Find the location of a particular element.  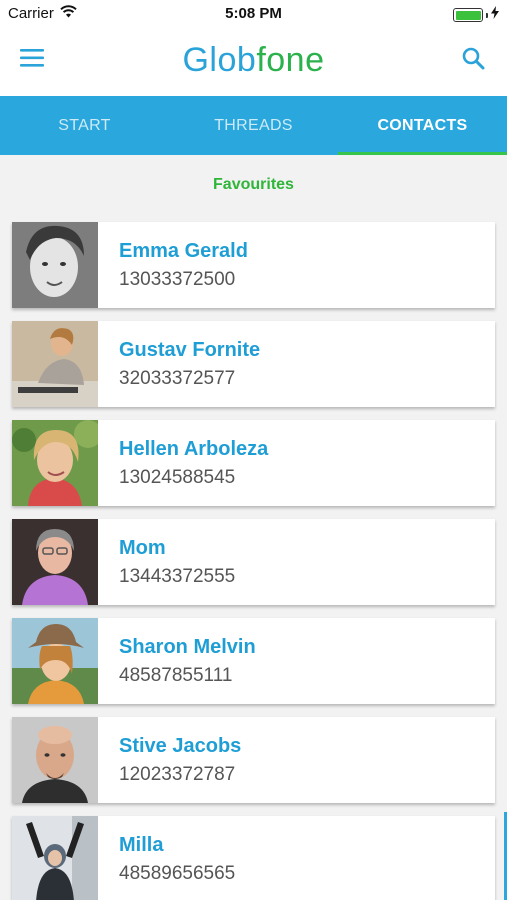

contact-info: Milla 48589656565 is located at coordinates (166, 858).